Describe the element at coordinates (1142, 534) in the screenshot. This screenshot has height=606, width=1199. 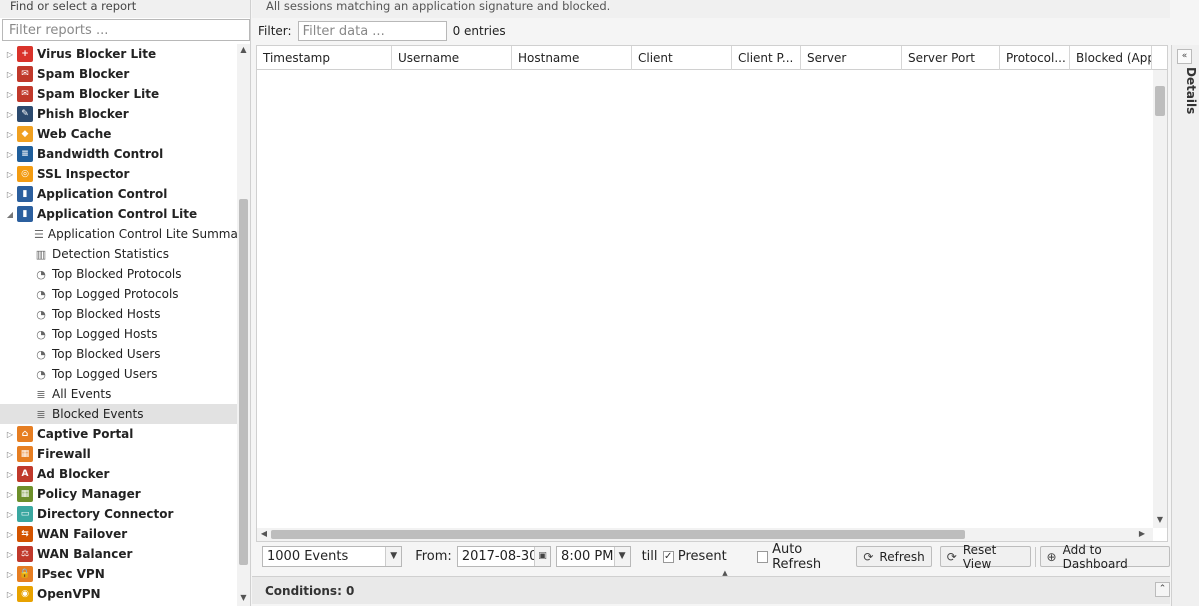
I see `scroll-right-icon: ▶` at that location.